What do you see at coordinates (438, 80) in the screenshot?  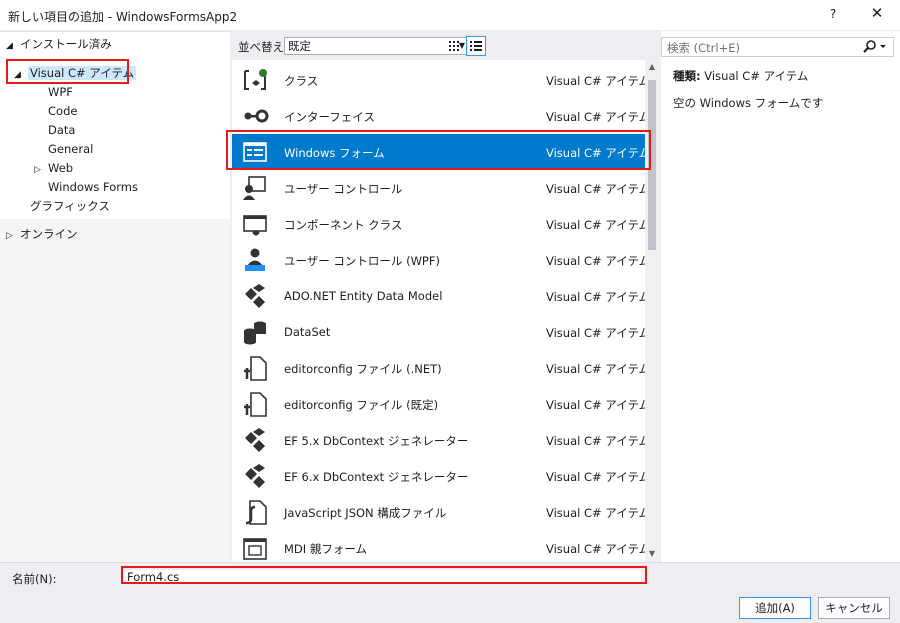 I see `list-item-class: クラス Visual C# アイテム` at bounding box center [438, 80].